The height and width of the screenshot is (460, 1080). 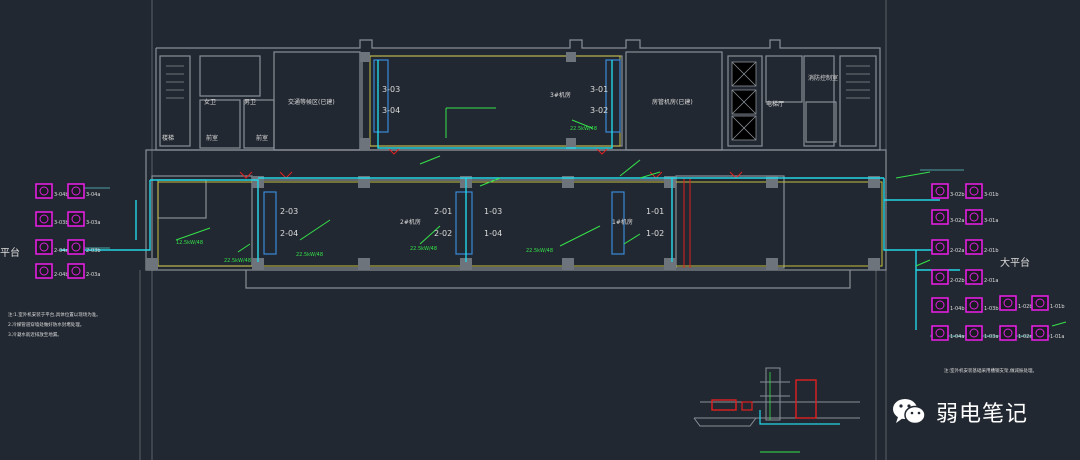 What do you see at coordinates (957, 337) in the screenshot?
I see `outdoor-unit-label: 1-04a` at bounding box center [957, 337].